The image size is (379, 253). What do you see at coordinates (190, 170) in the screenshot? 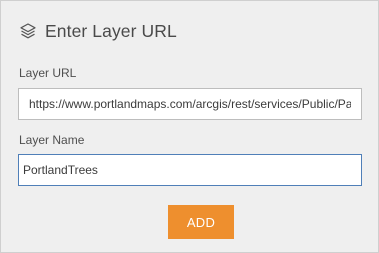
I see `layer-name-input` at bounding box center [190, 170].